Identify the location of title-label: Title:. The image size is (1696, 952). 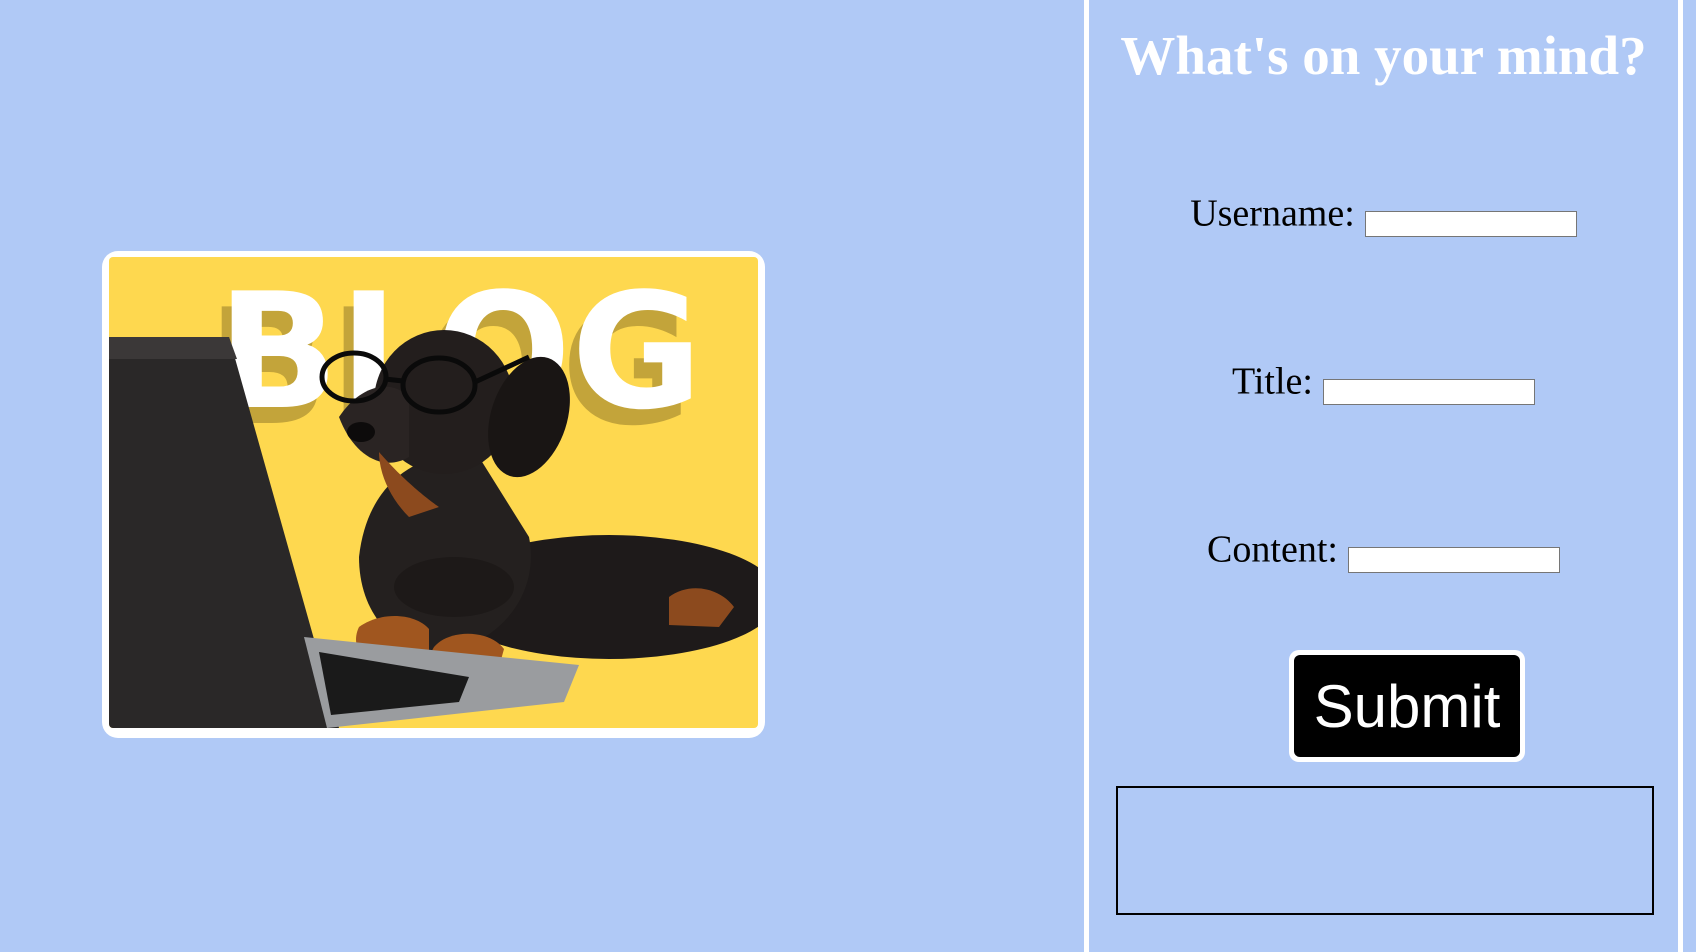
(1272, 381).